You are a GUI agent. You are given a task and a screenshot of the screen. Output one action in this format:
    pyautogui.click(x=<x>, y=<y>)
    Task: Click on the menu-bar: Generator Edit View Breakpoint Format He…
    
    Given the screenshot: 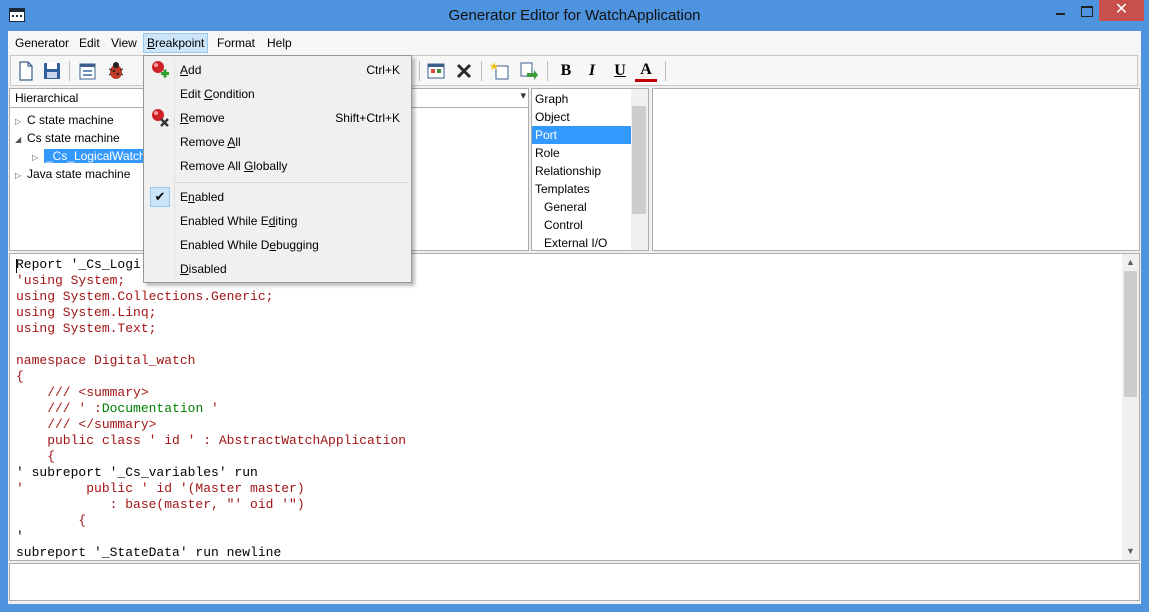 What is the action you would take?
    pyautogui.click(x=574, y=43)
    